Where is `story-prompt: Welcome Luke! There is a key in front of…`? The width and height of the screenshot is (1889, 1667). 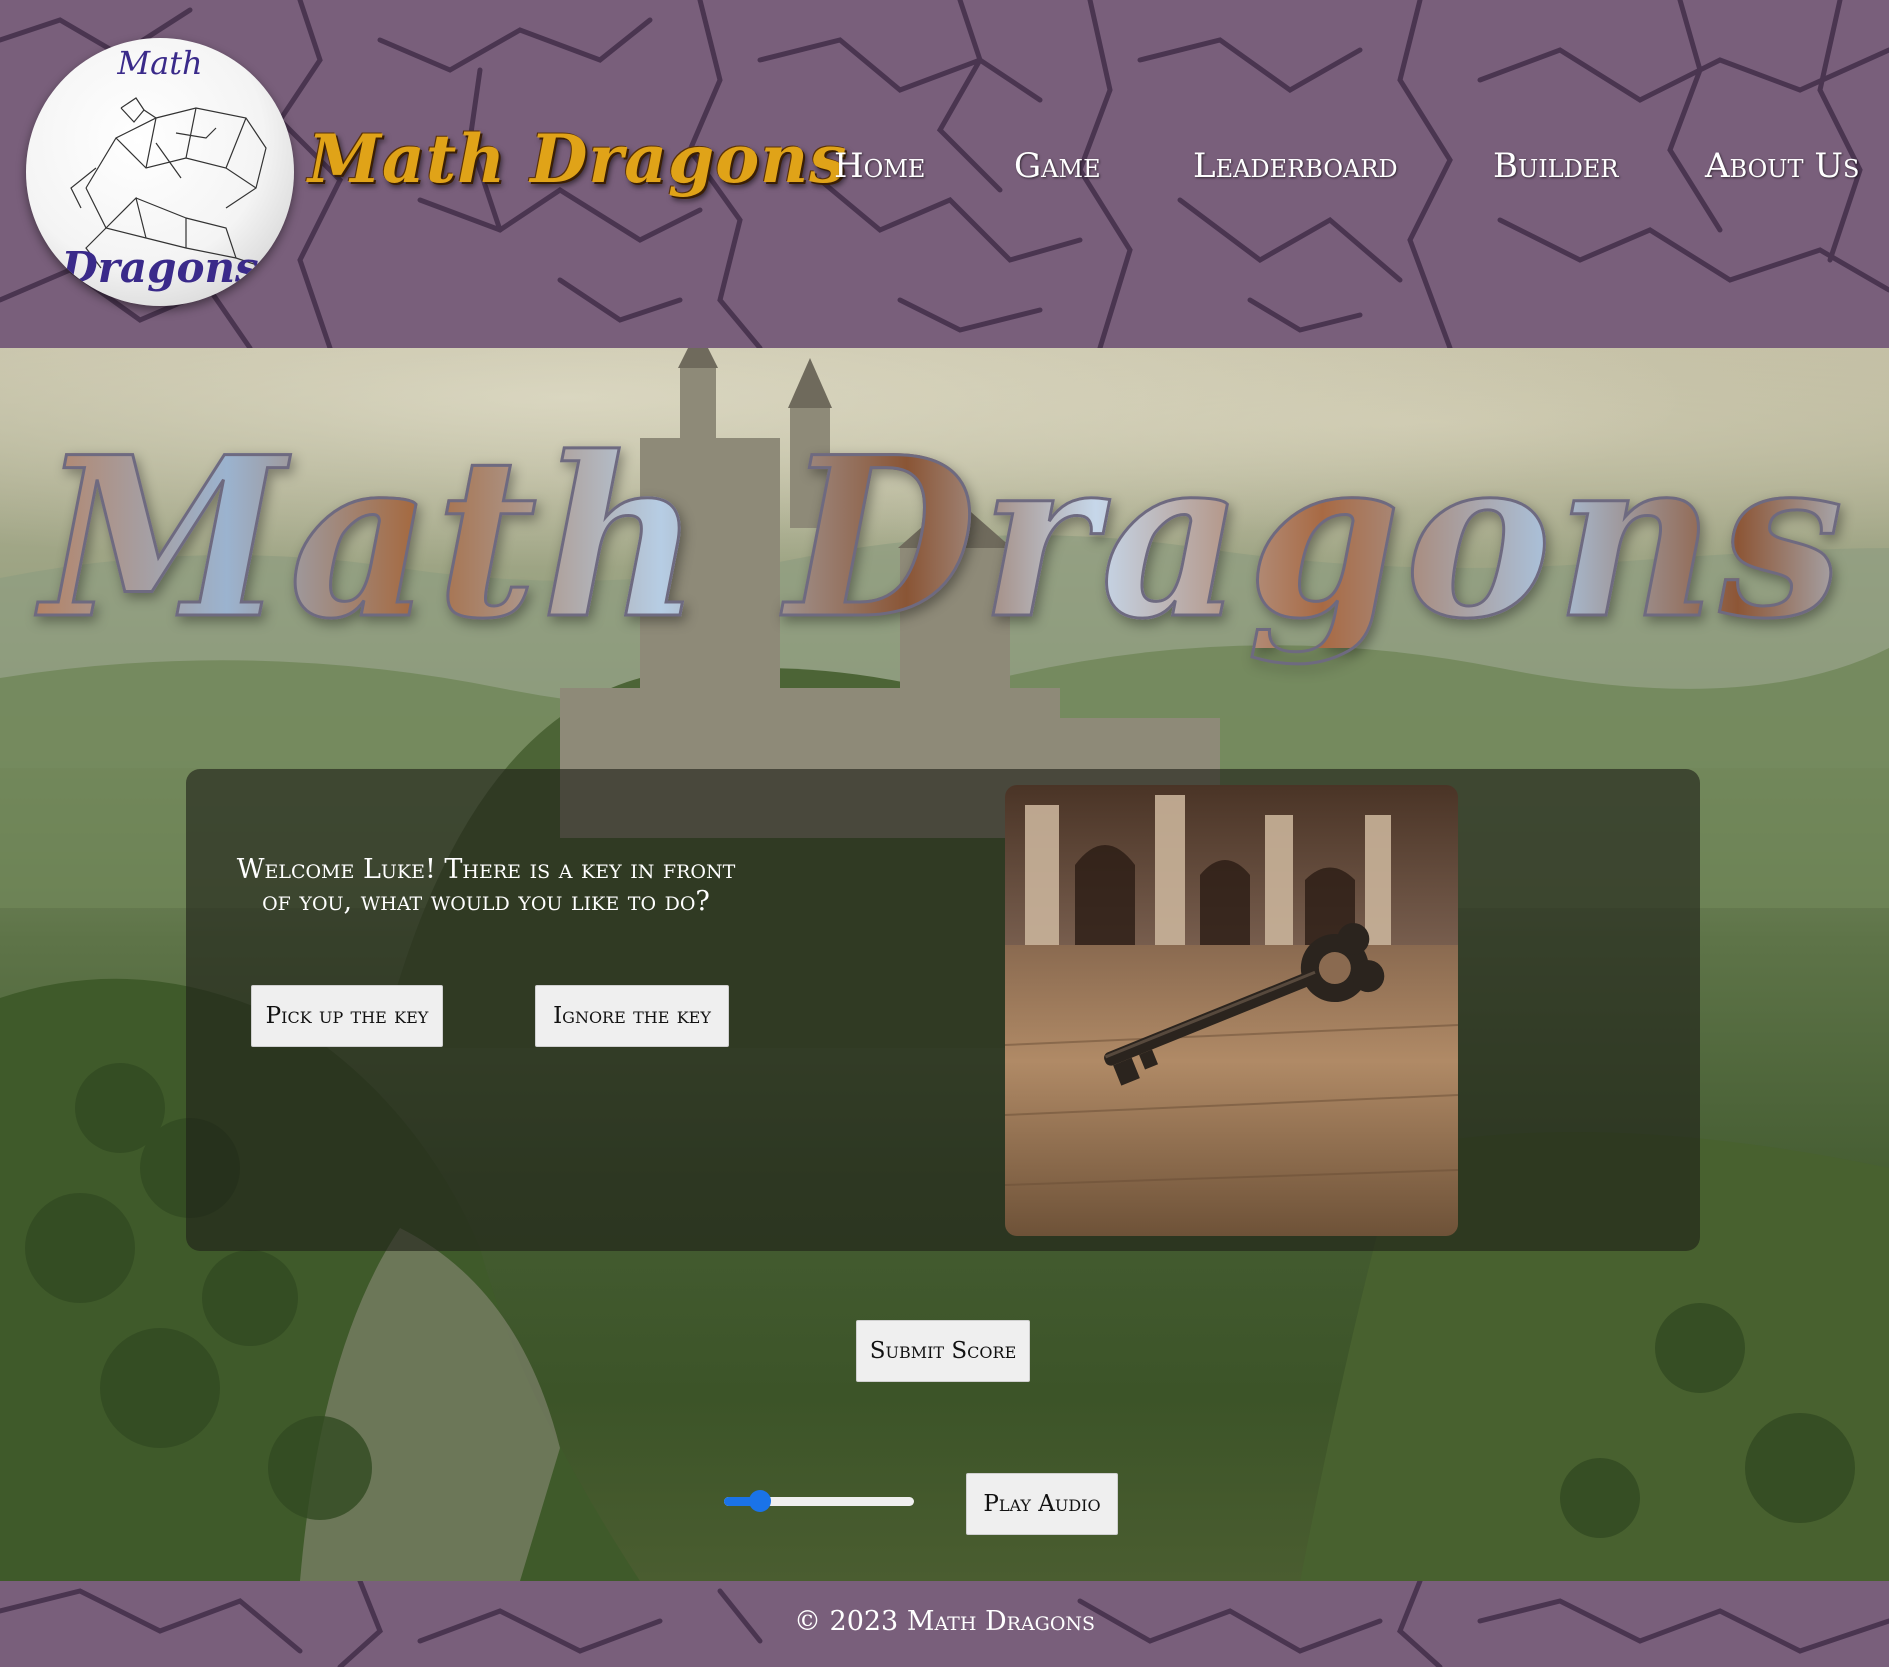 story-prompt: Welcome Luke! There is a key in front of… is located at coordinates (486, 885).